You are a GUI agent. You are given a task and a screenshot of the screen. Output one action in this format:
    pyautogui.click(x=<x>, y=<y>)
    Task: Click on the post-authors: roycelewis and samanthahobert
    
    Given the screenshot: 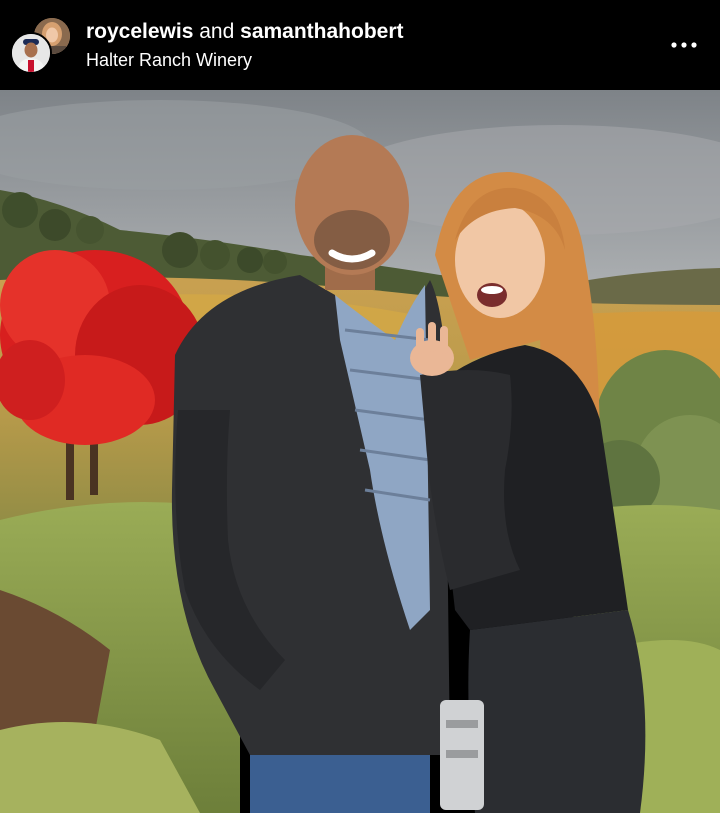 What is the action you would take?
    pyautogui.click(x=245, y=32)
    